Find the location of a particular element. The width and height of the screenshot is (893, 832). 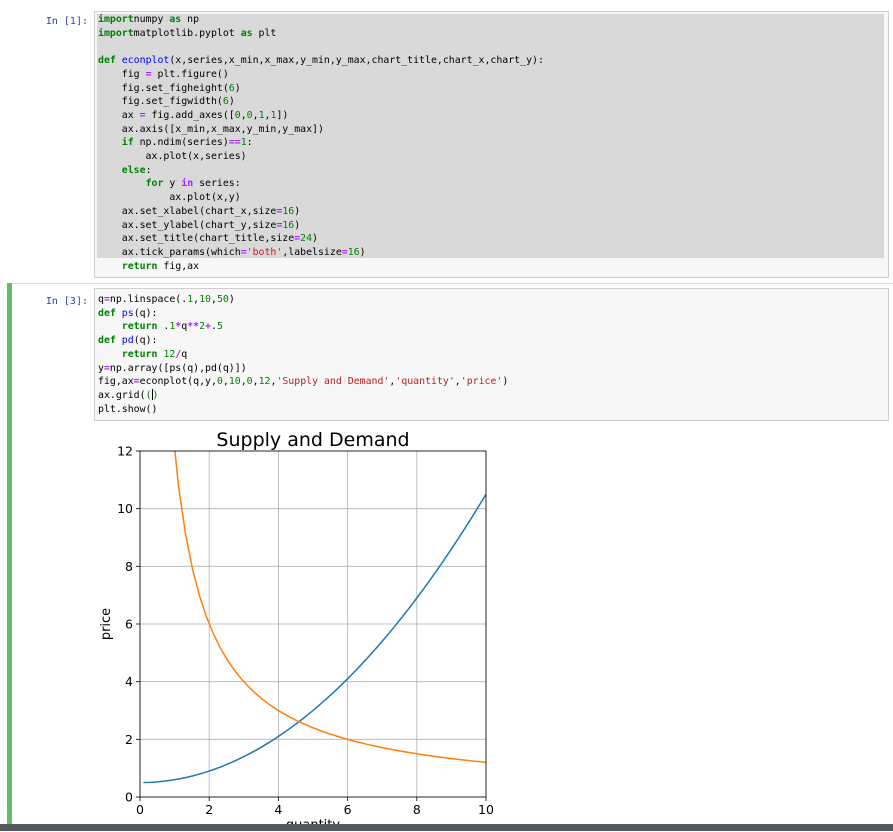

cell-prompt: In [3]: is located at coordinates (66, 301).